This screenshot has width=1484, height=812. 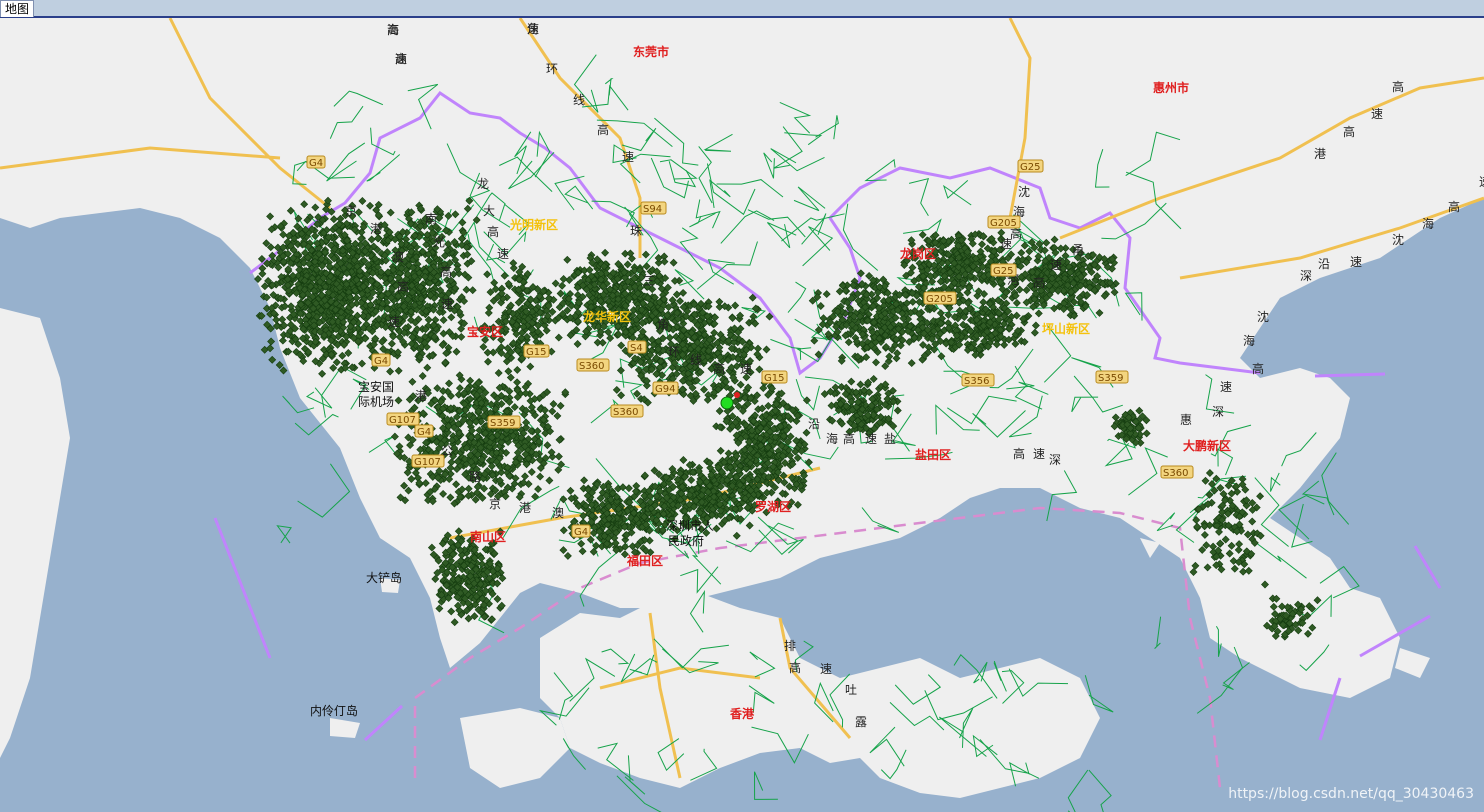 What do you see at coordinates (17, 8) in the screenshot?
I see `tab-map: 地图` at bounding box center [17, 8].